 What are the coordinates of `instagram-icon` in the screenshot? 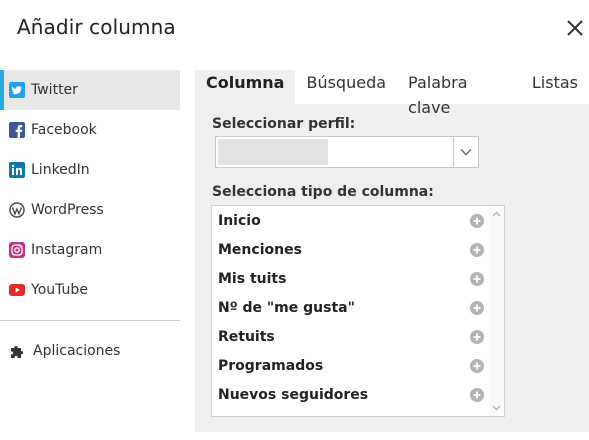 It's located at (17, 250).